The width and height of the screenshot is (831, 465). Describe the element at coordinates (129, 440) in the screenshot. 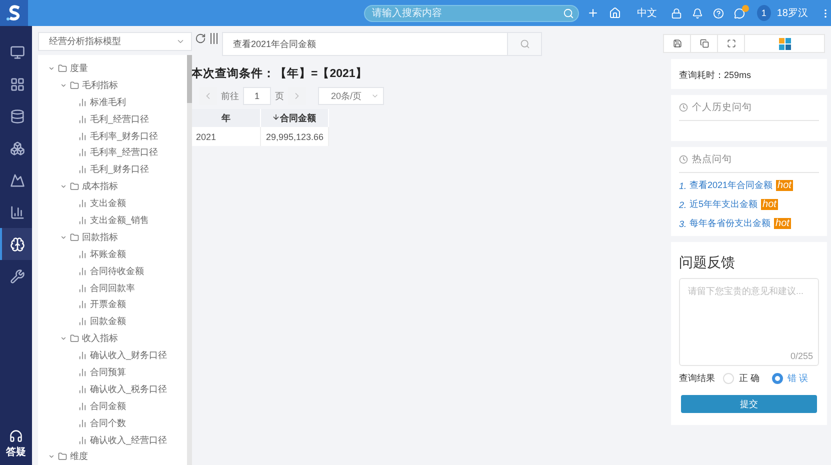

I see `tree-label: 确认收入_经营口径` at that location.